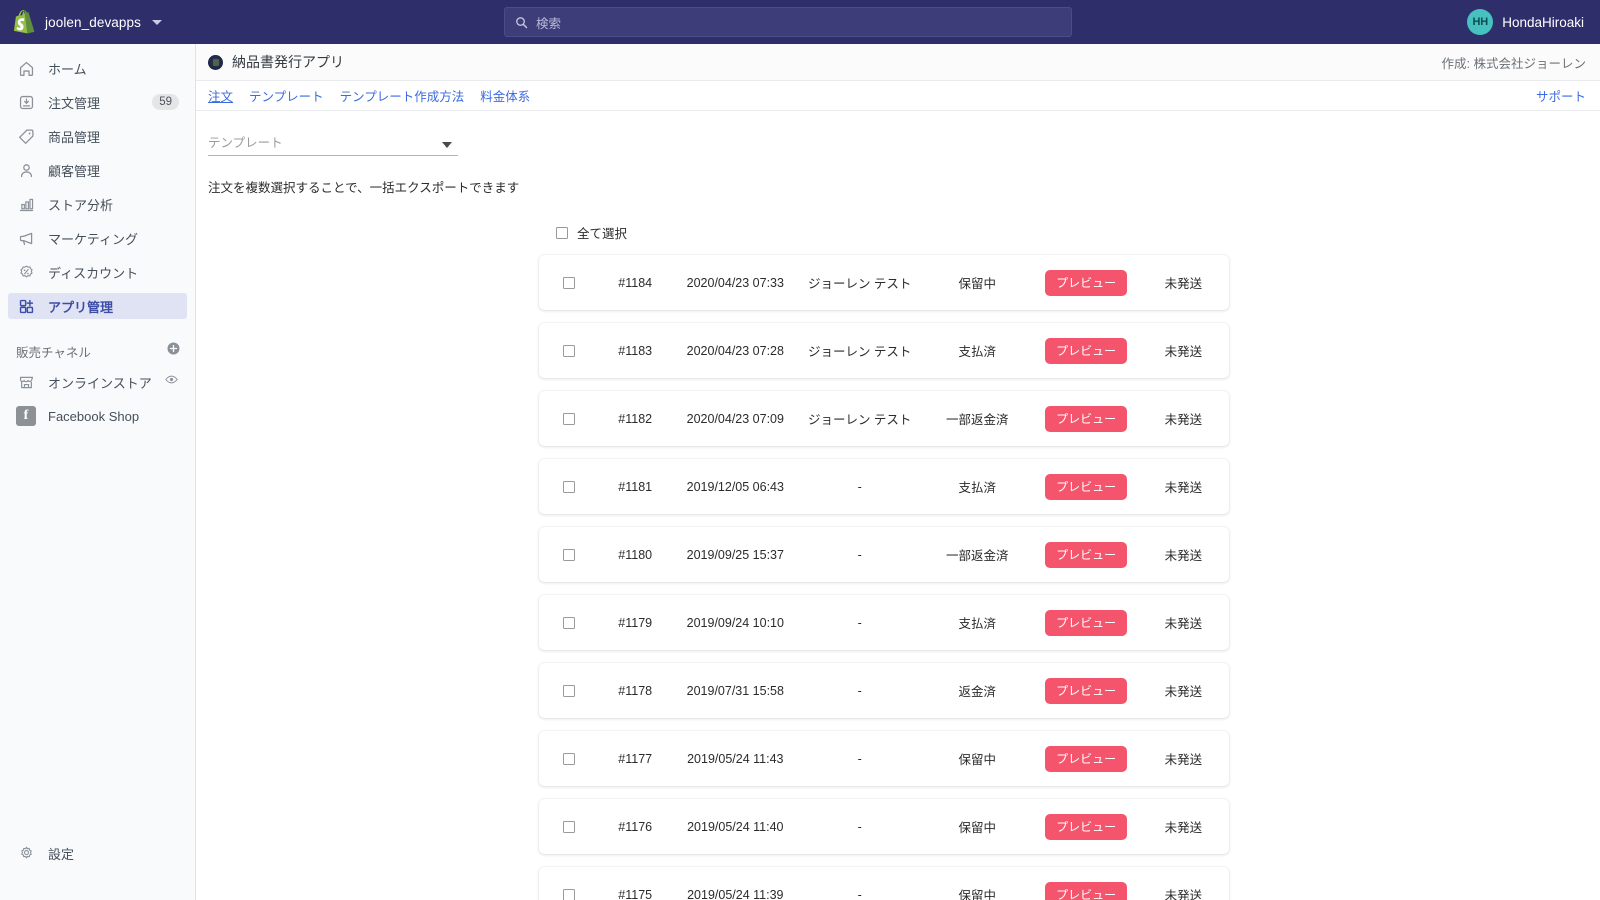 The image size is (1600, 900). Describe the element at coordinates (562, 232) in the screenshot. I see `select-all-checkbox` at that location.